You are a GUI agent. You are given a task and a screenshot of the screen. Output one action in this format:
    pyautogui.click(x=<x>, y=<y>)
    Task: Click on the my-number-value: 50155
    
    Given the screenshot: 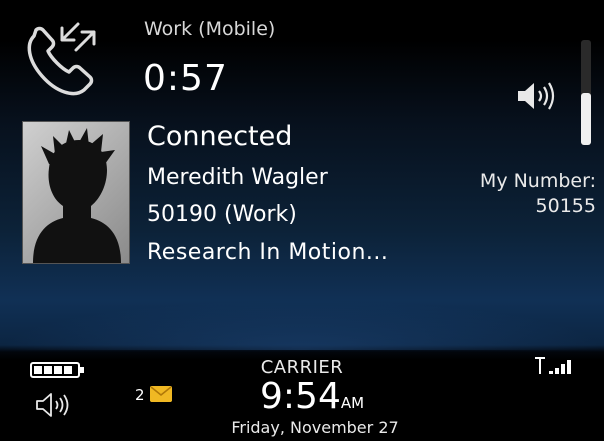 What is the action you would take?
    pyautogui.click(x=565, y=206)
    